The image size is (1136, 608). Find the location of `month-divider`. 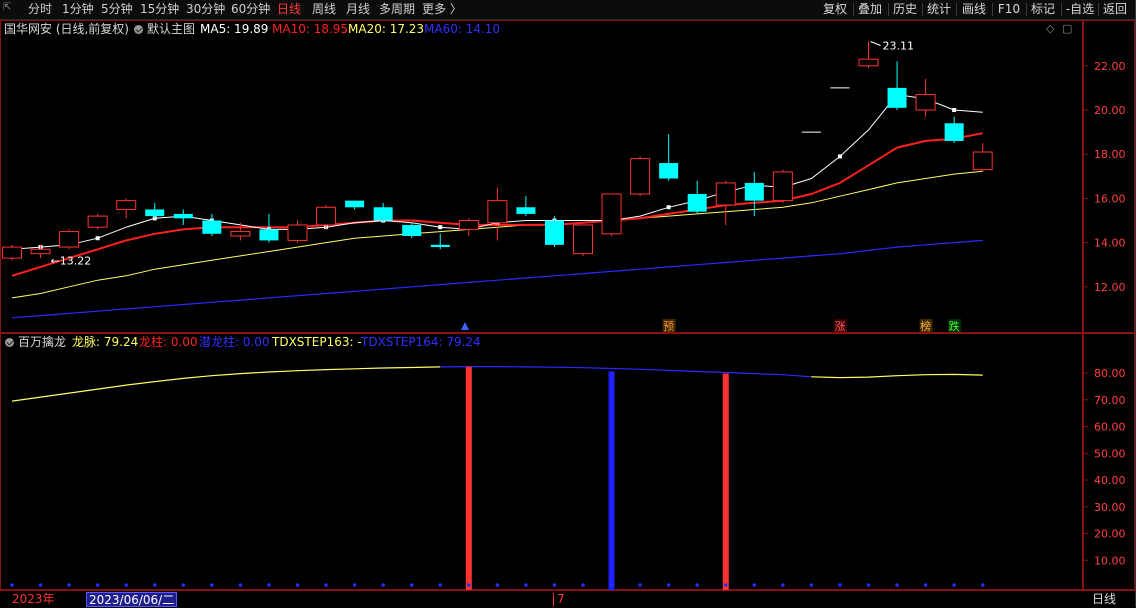

month-divider is located at coordinates (553, 599).